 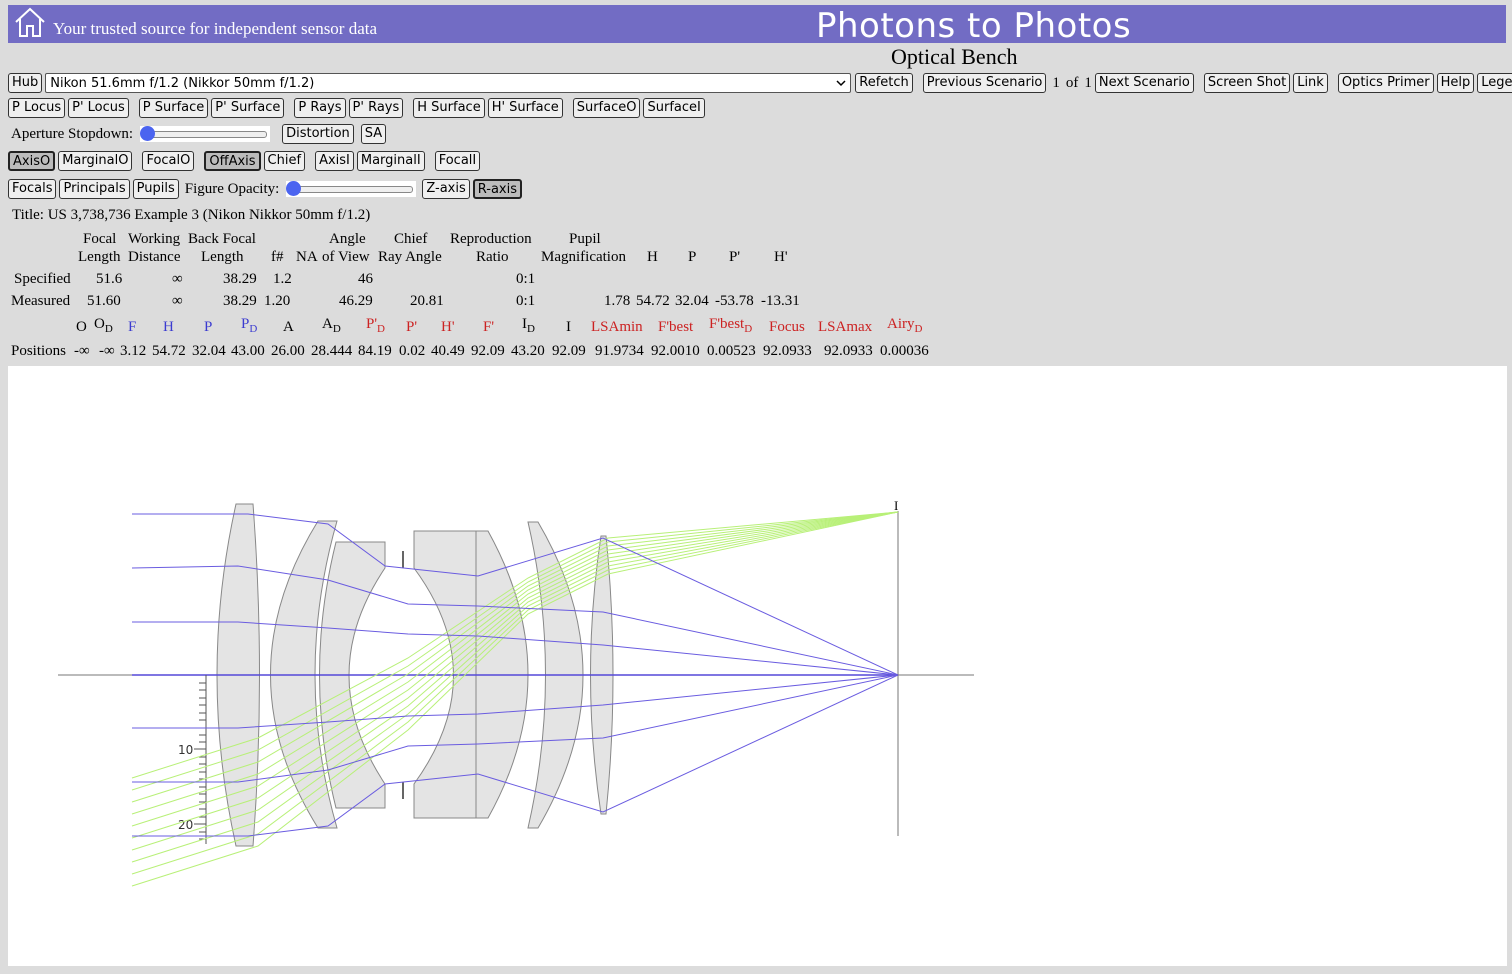 What do you see at coordinates (568, 327) in the screenshot?
I see `sym-i: I` at bounding box center [568, 327].